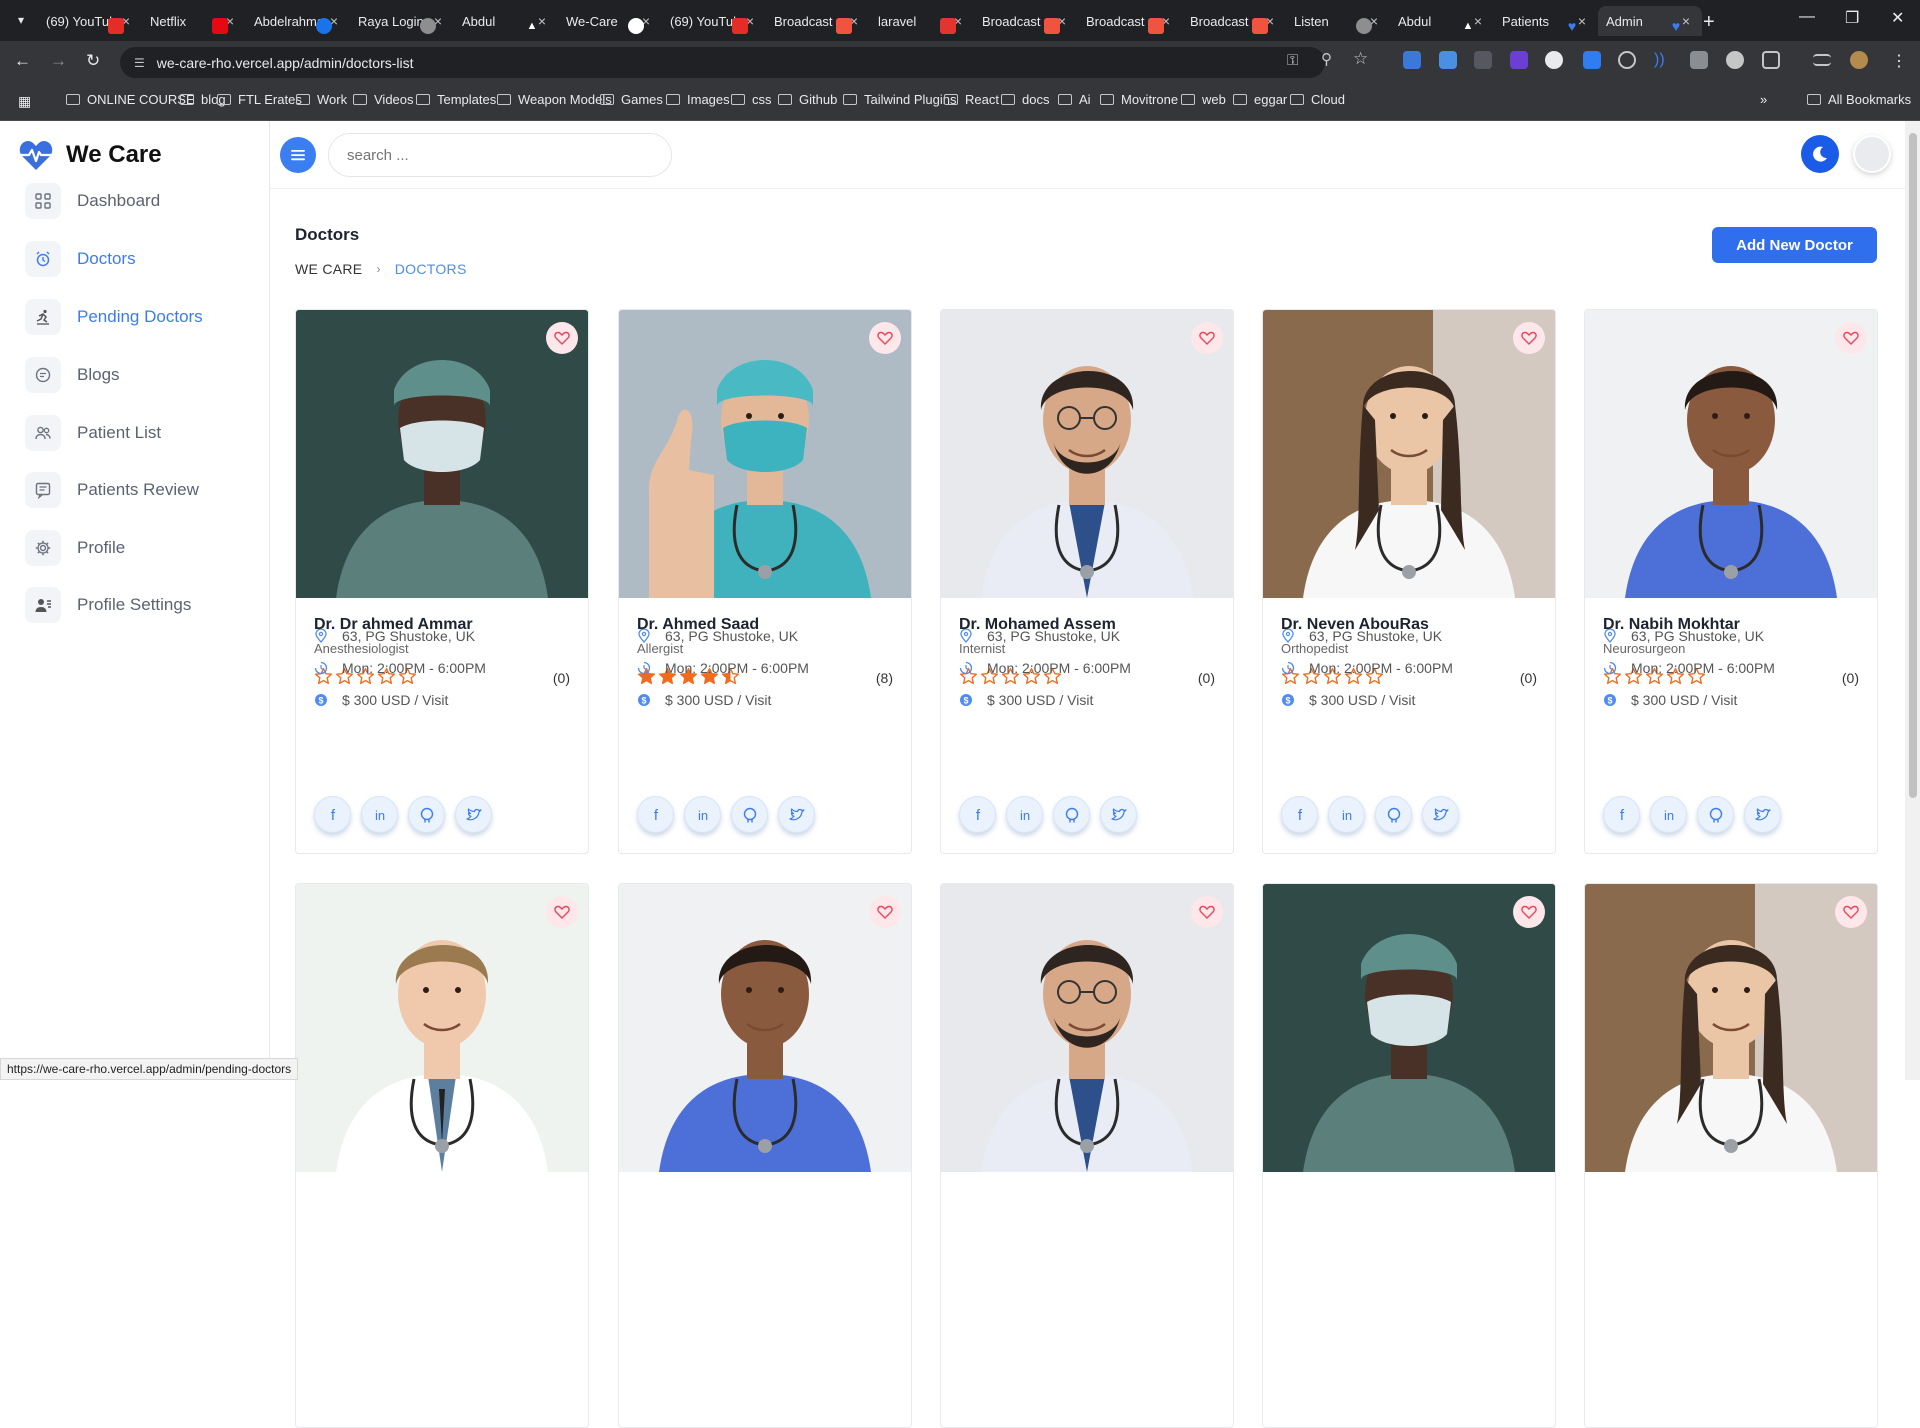 The image size is (1920, 1428). What do you see at coordinates (1794, 245) in the screenshot?
I see `add-new-doctor-button: Add New Doctor` at bounding box center [1794, 245].